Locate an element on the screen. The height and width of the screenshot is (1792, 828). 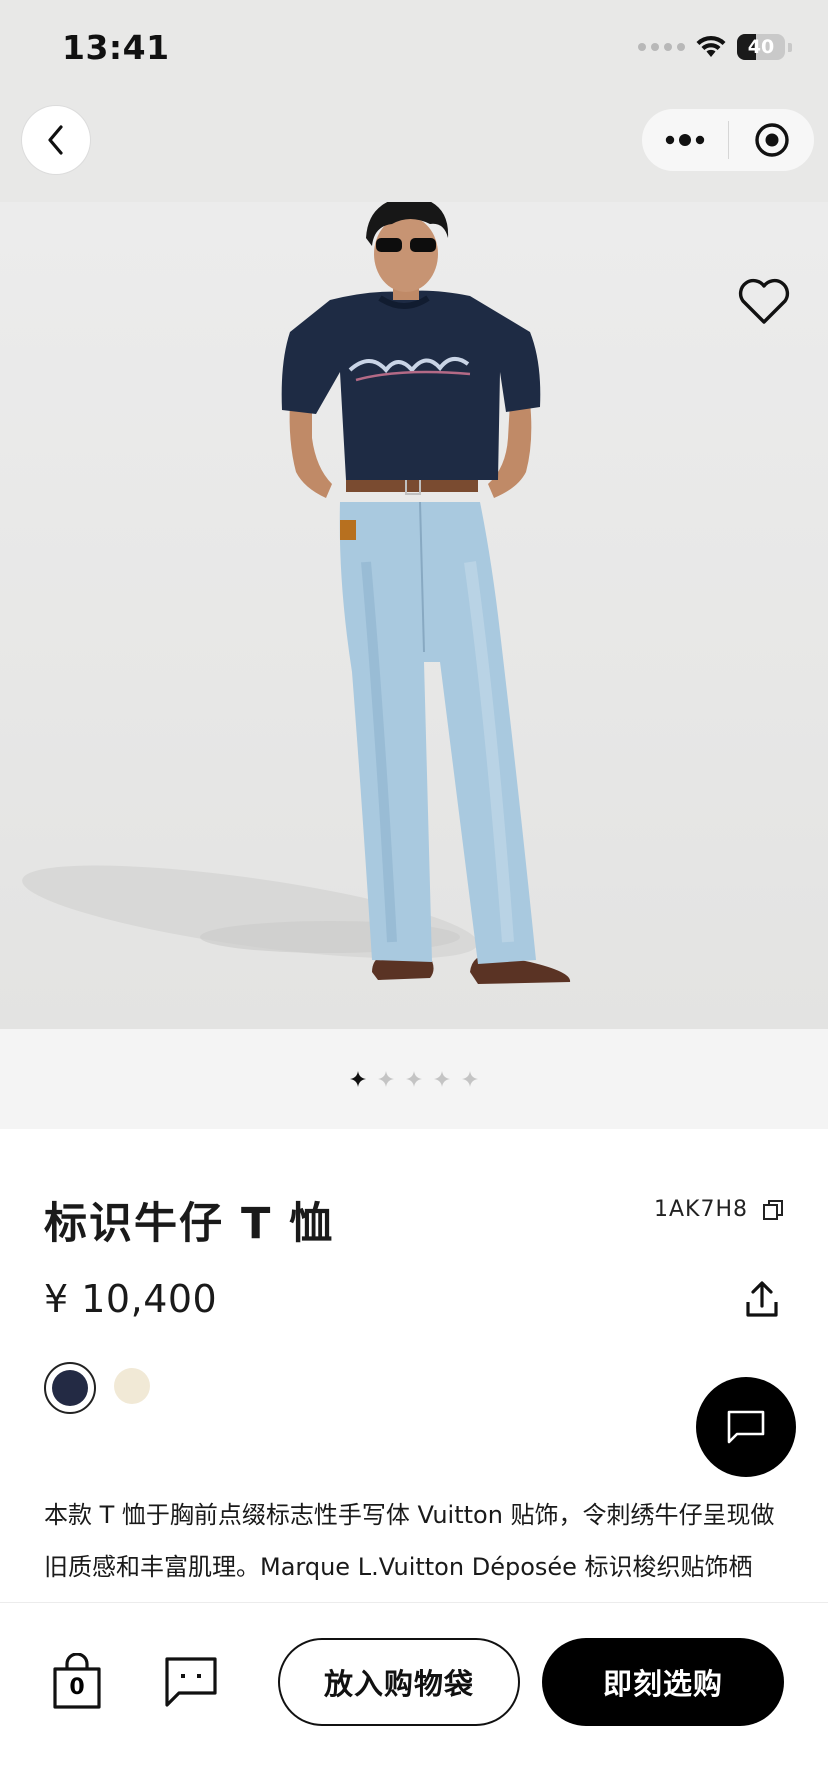
status-indicators: 40 is located at coordinates (715, 47).